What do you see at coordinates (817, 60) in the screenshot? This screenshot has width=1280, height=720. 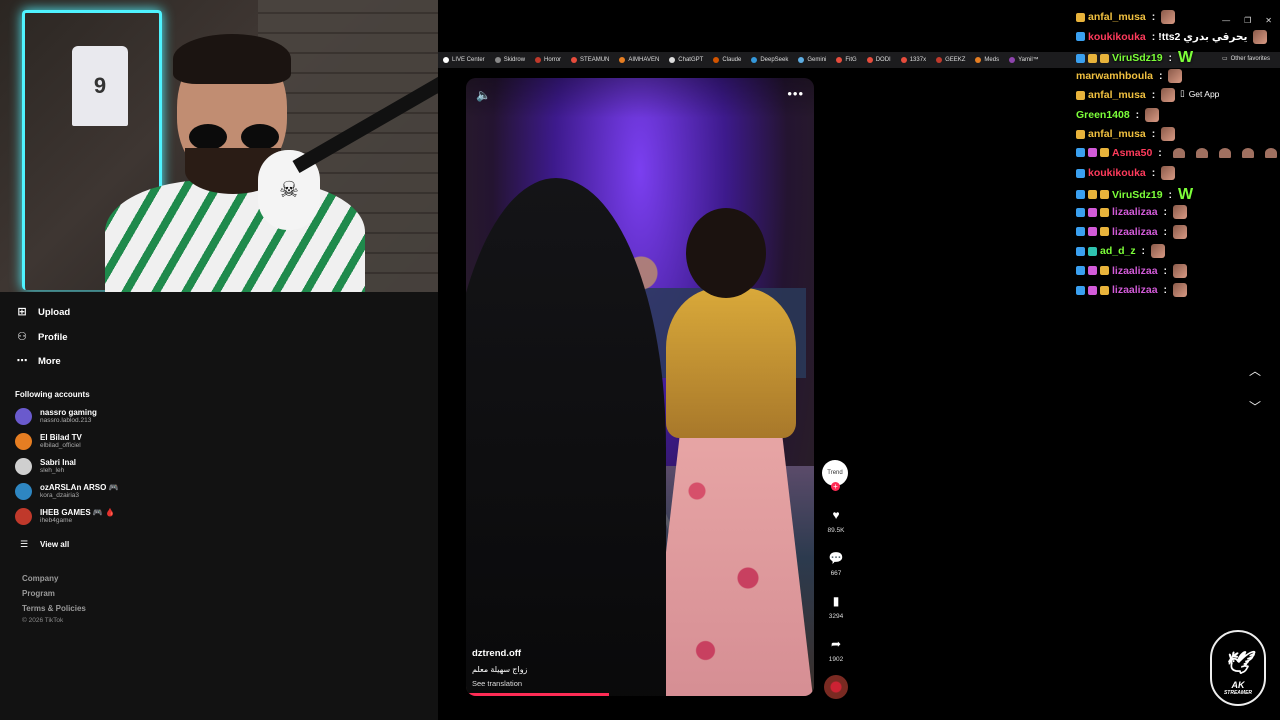 I see `bookmark-label: Gemini` at bounding box center [817, 60].